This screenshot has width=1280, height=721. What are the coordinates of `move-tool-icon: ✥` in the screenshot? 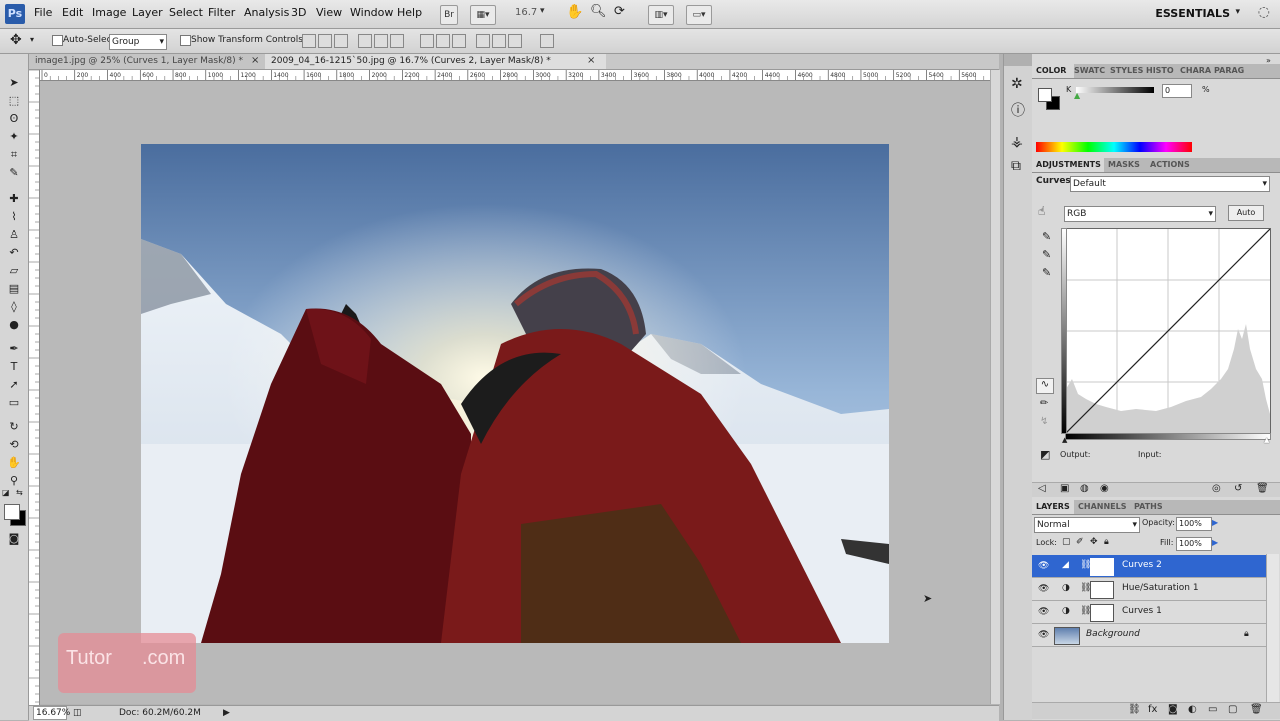 It's located at (16, 40).